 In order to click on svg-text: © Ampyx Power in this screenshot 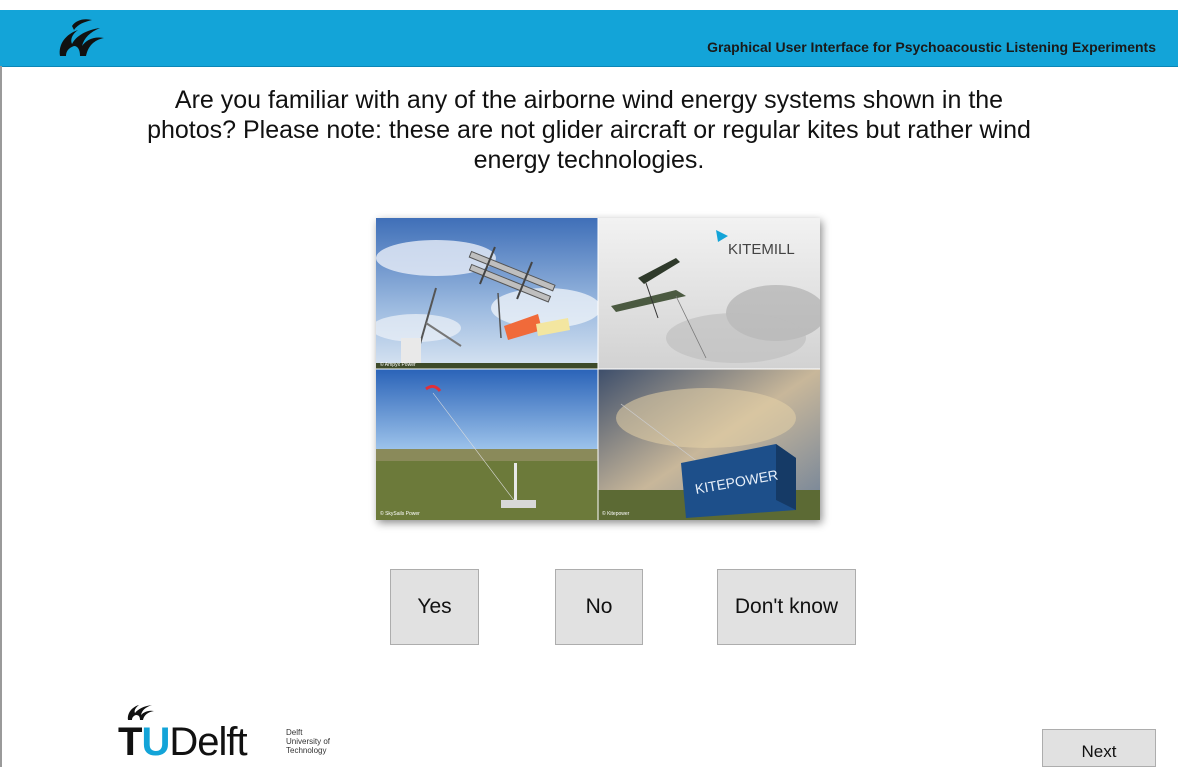, I will do `click(398, 364)`.